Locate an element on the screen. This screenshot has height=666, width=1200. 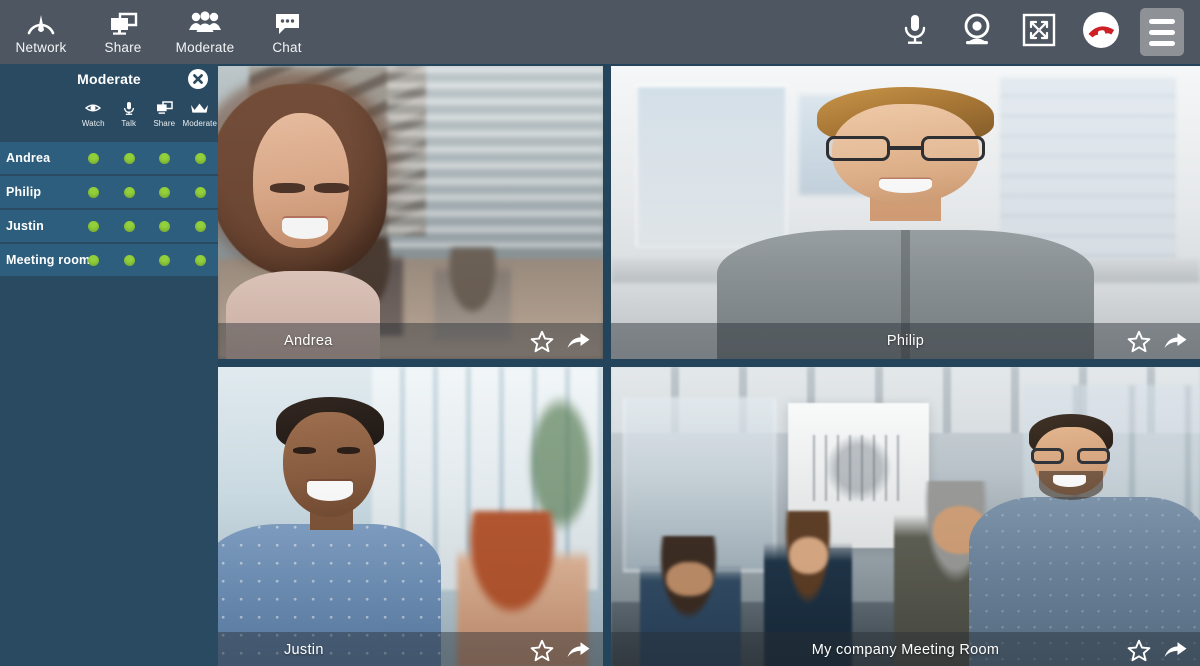
top-toolbar: Network Share Moderate Chat is located at coordinates (600, 32).